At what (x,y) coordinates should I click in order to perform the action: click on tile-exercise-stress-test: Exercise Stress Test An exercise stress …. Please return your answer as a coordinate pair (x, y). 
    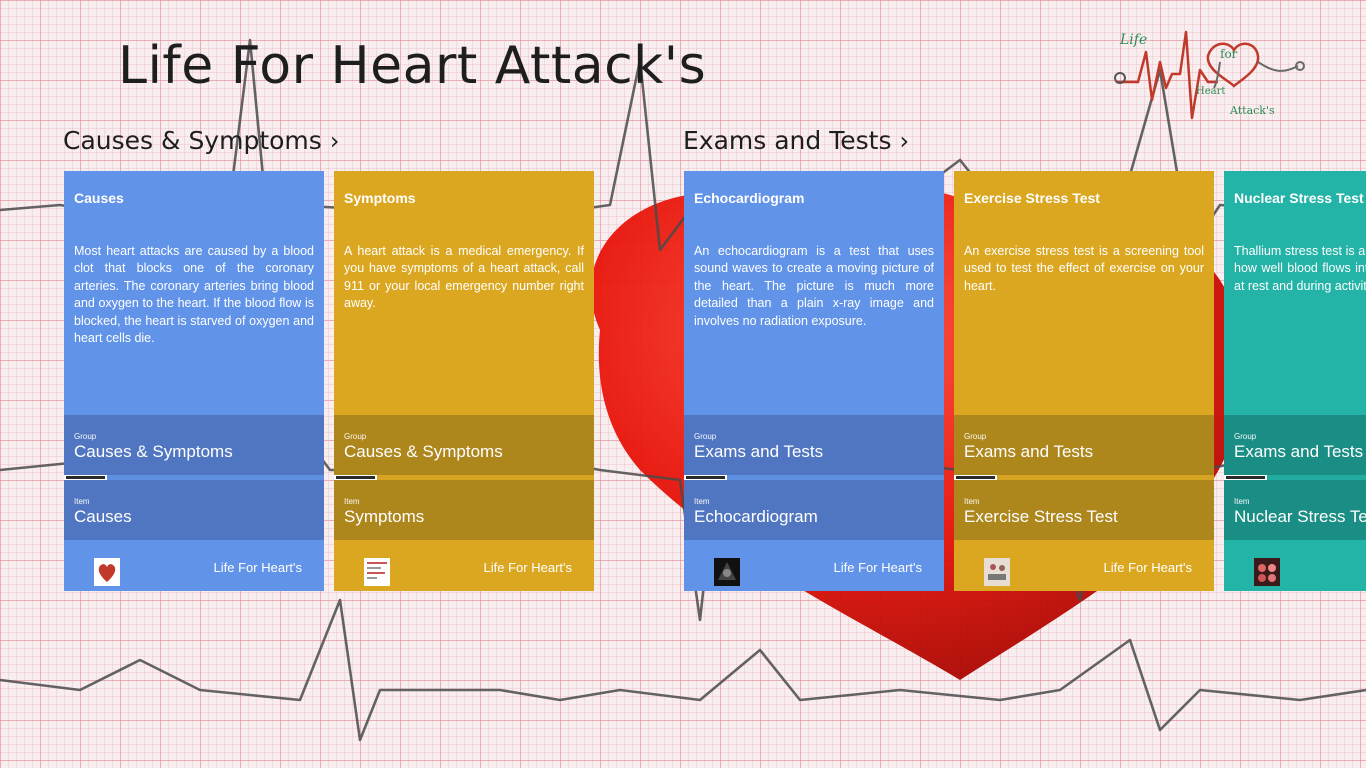
    Looking at the image, I should click on (1084, 381).